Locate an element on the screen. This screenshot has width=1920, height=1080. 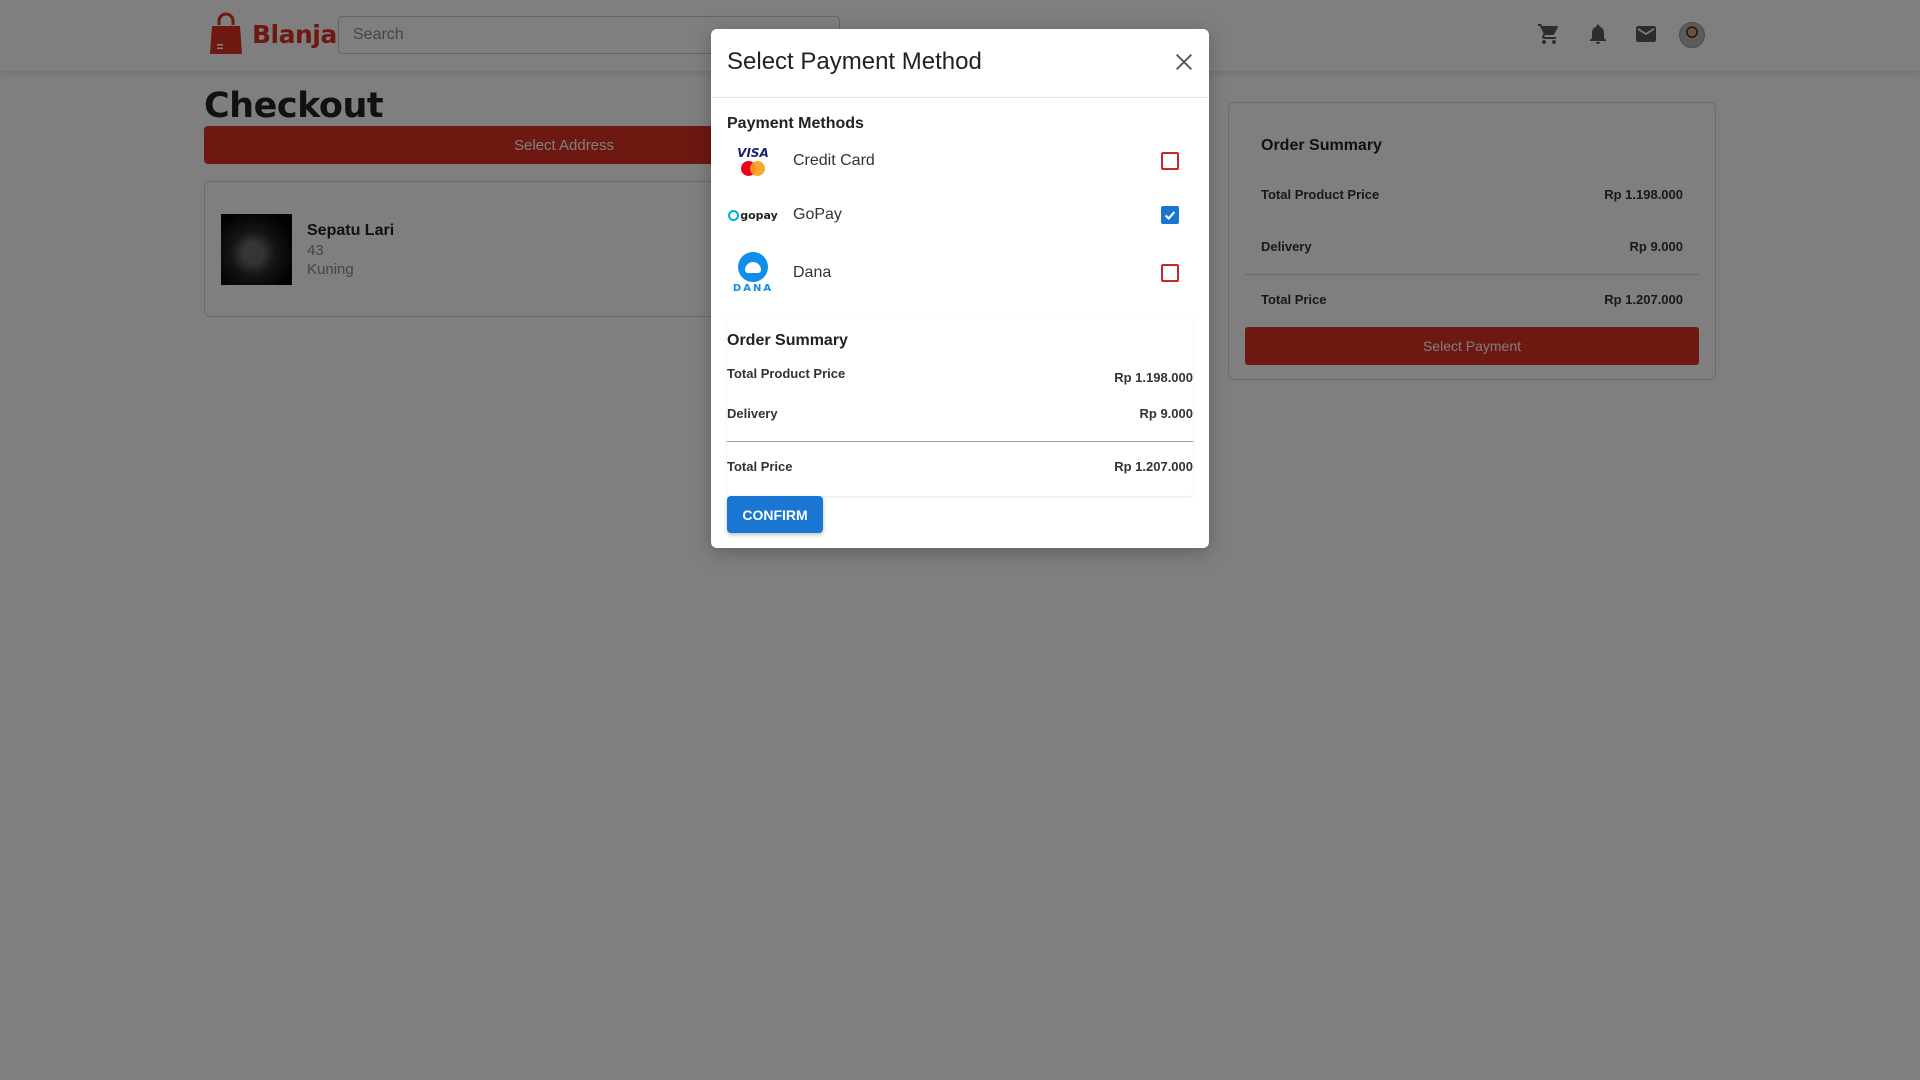
gopay-checkbox is located at coordinates (1170, 215).